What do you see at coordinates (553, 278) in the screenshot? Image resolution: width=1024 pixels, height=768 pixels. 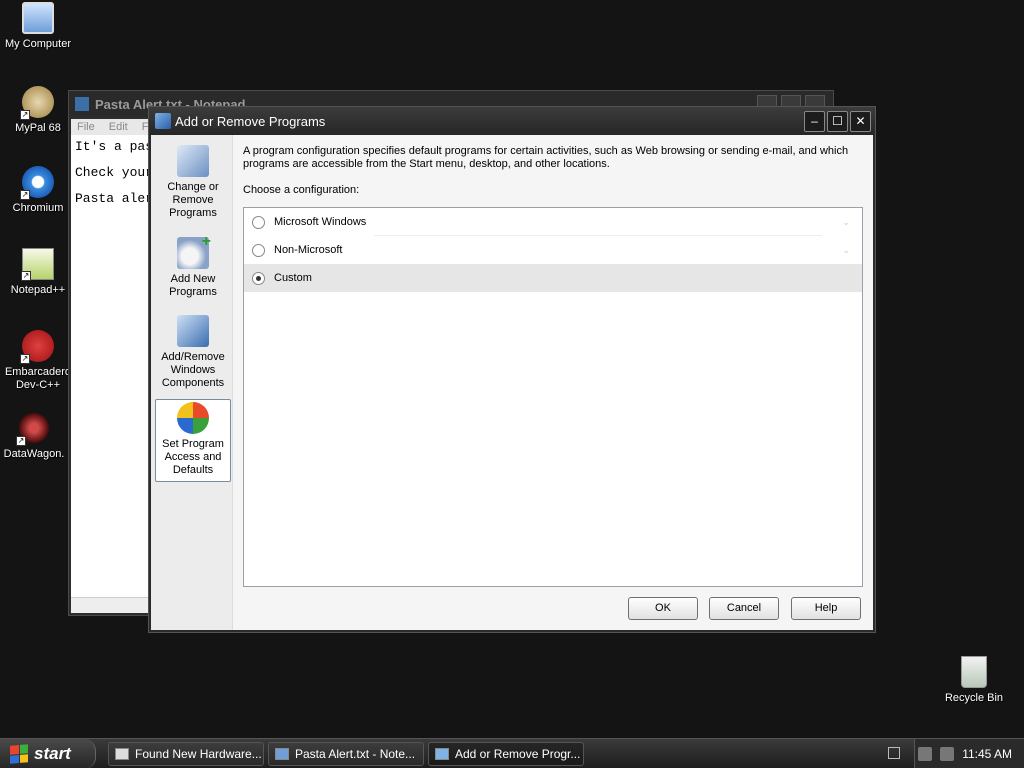 I see `option-custom: Custom` at bounding box center [553, 278].